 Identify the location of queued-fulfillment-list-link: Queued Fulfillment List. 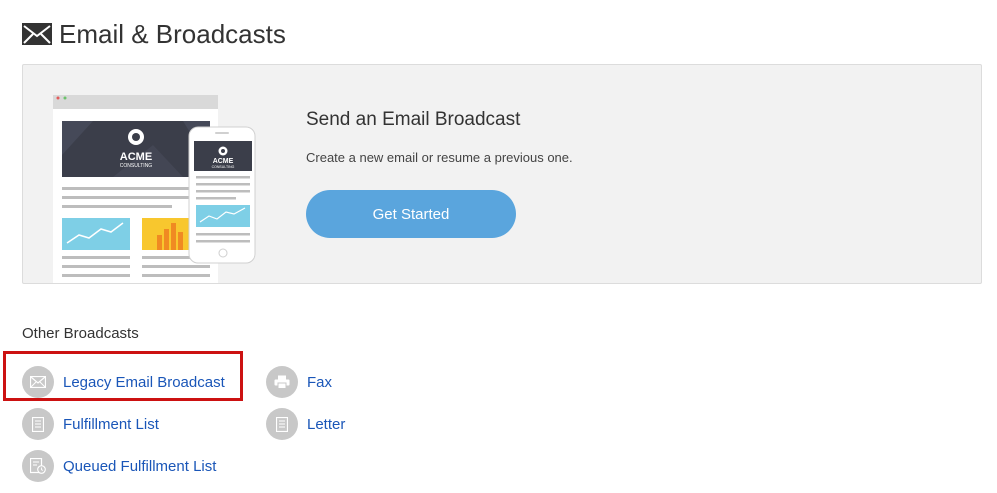
(119, 466).